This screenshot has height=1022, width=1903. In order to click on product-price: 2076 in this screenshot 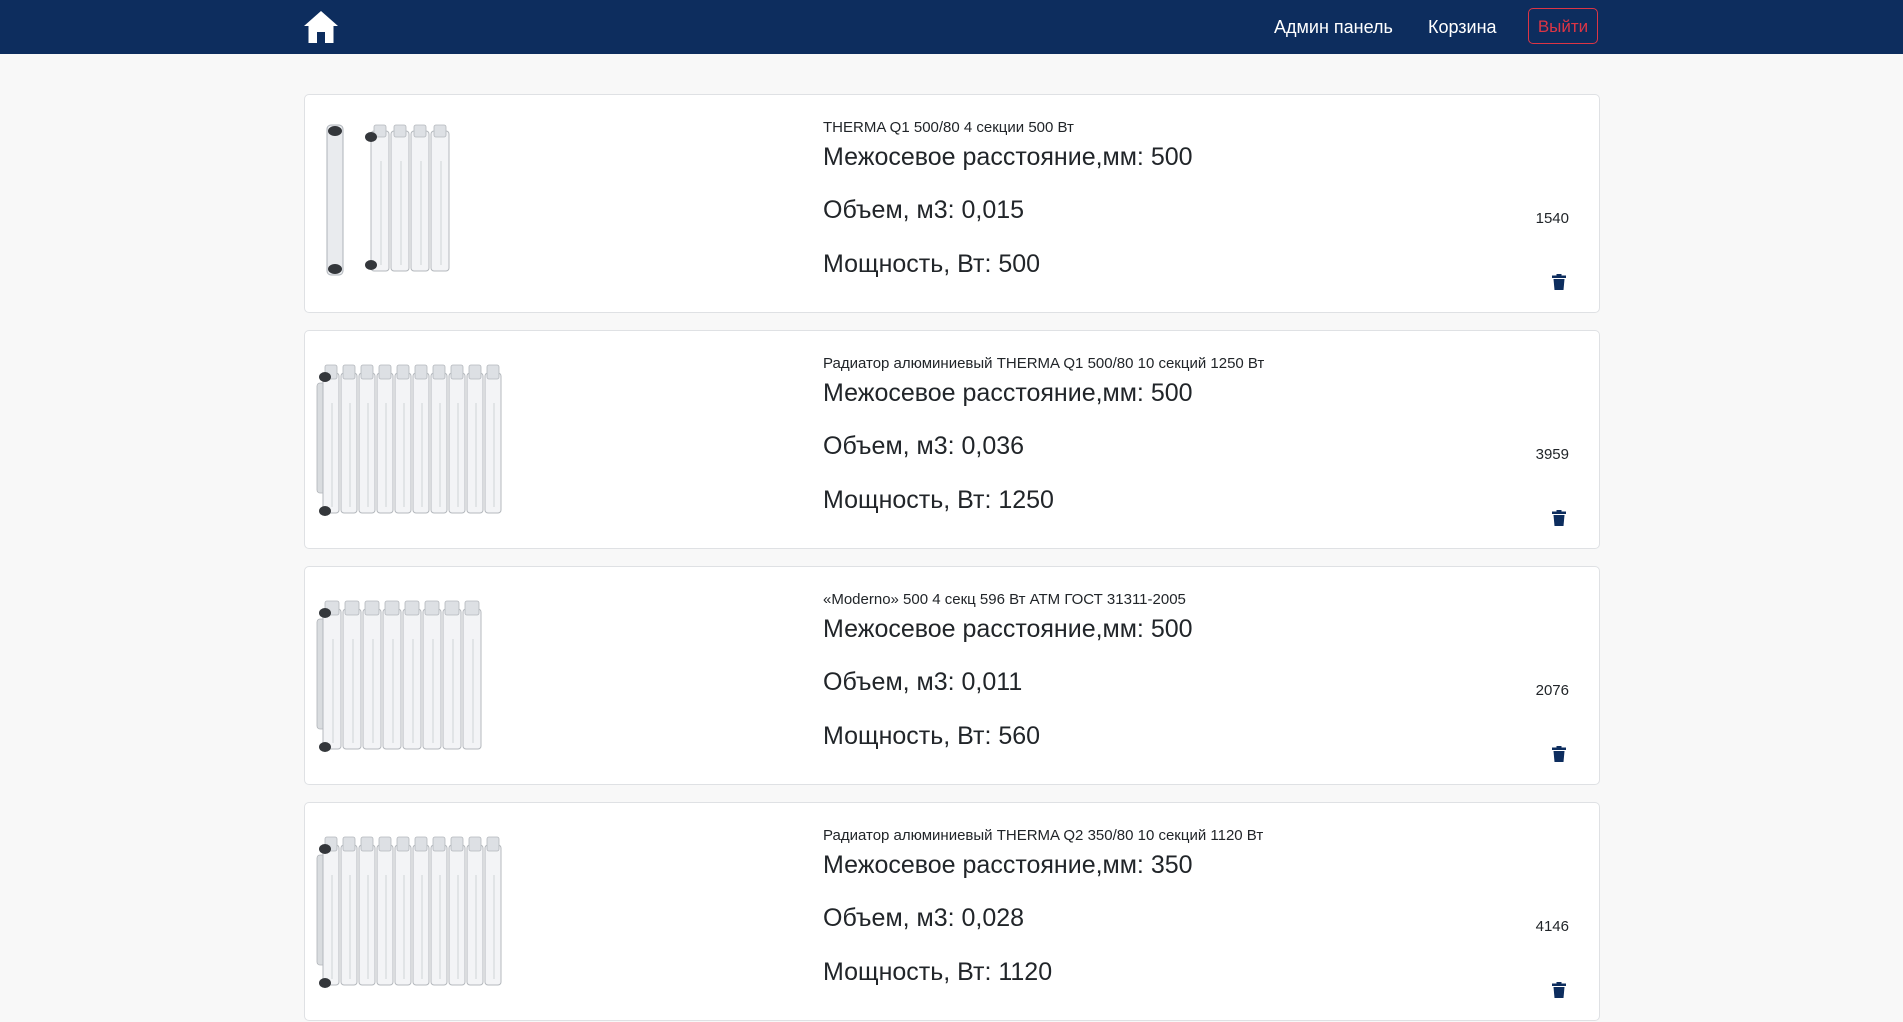, I will do `click(1552, 690)`.